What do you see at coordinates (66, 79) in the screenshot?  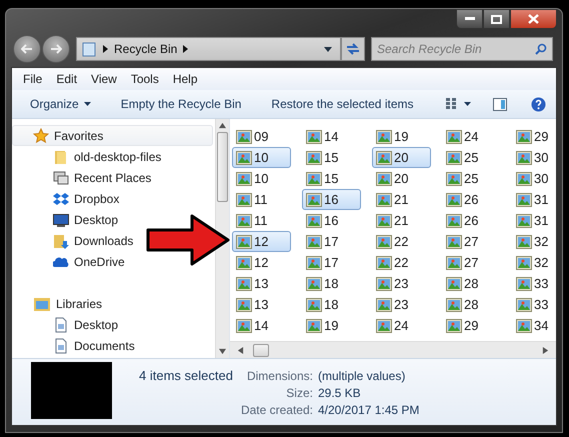 I see `menu-item: Edit` at bounding box center [66, 79].